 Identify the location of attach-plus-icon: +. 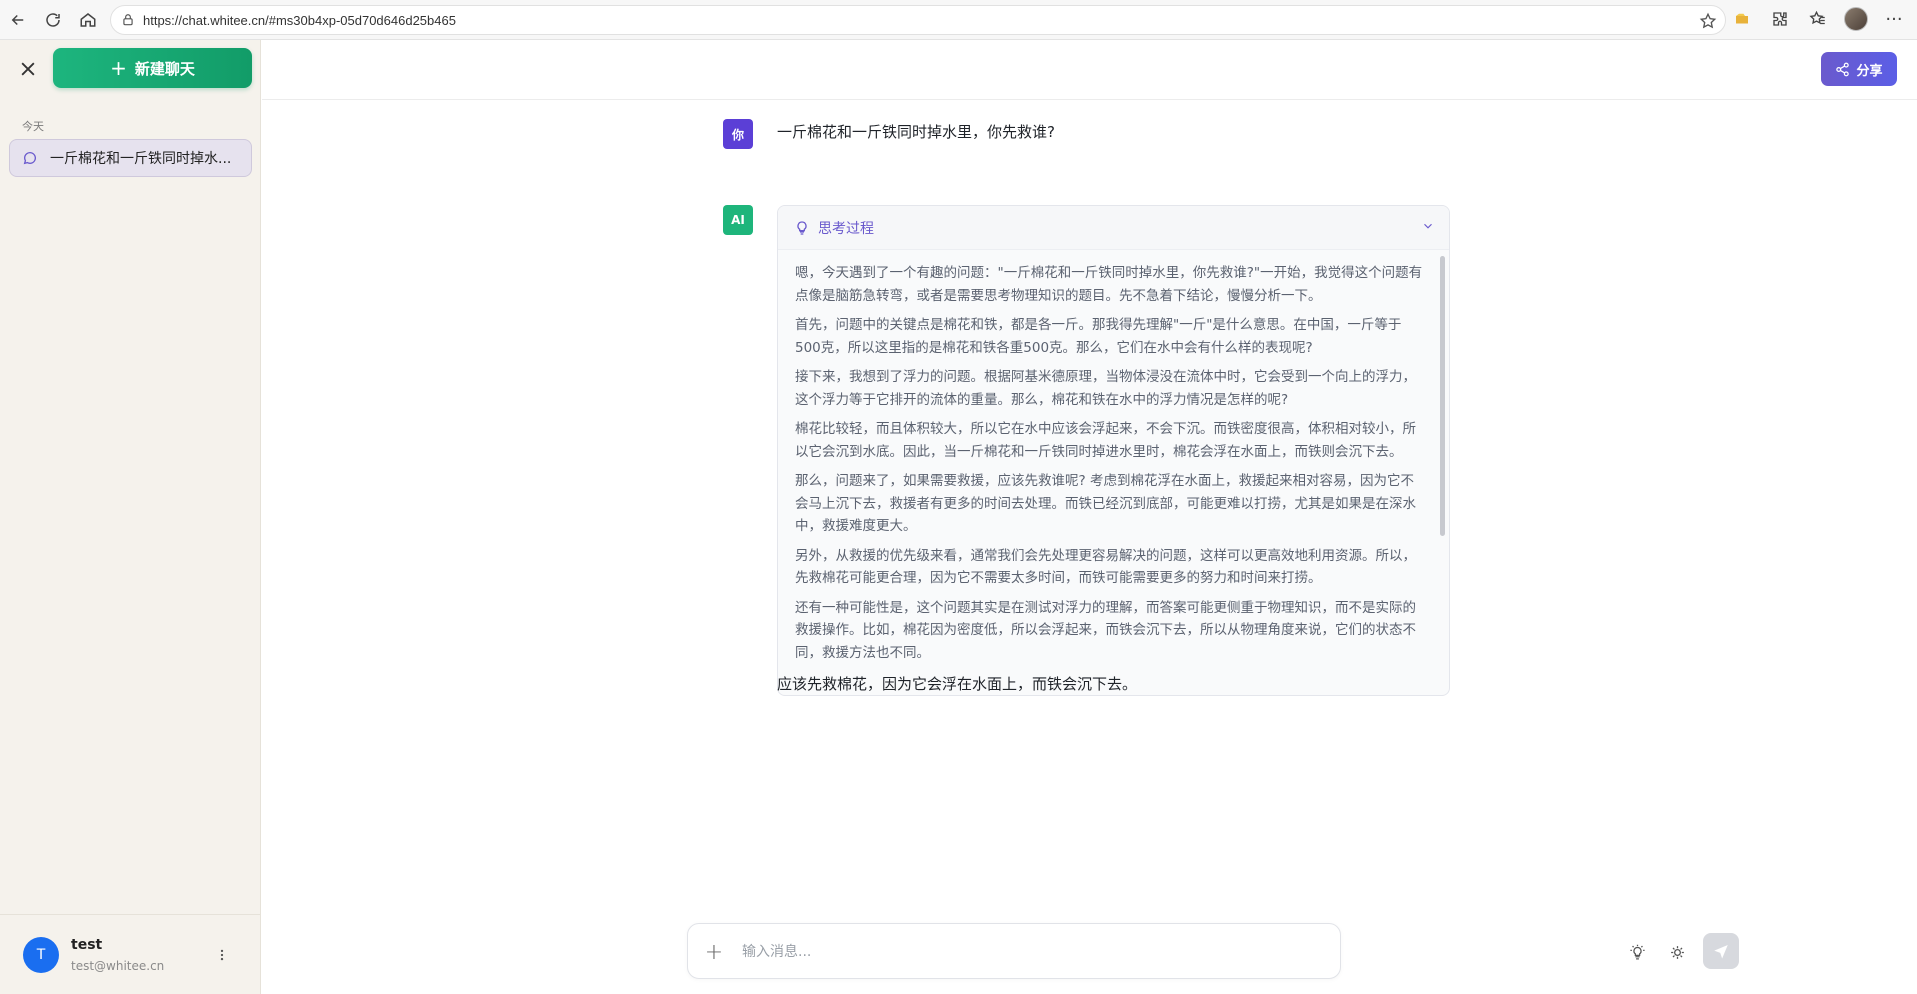
(714, 952).